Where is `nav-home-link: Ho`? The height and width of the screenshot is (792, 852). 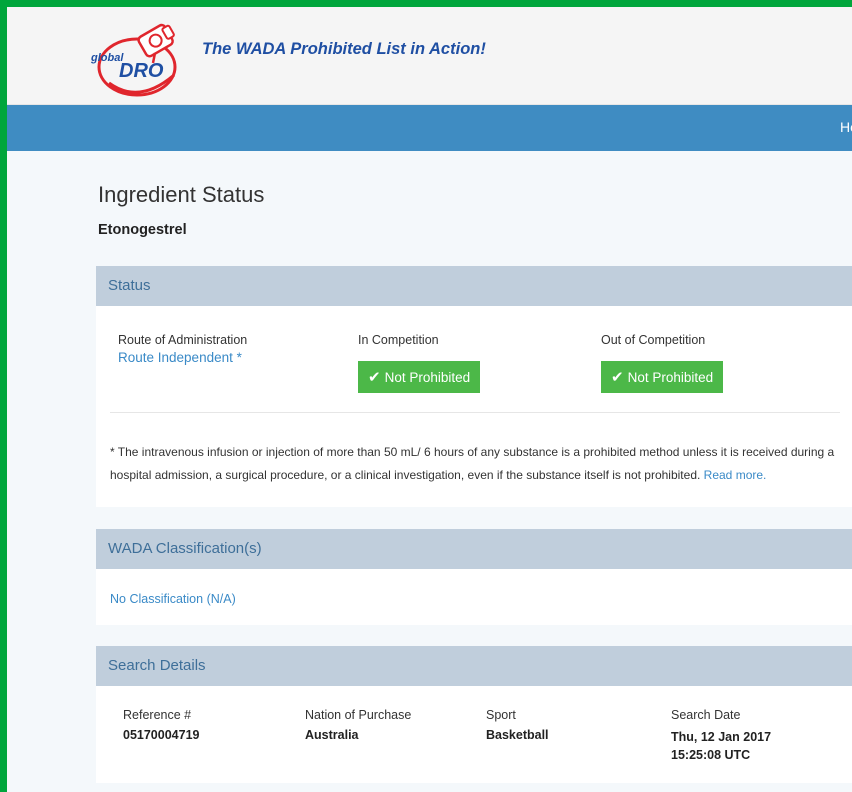
nav-home-link: Ho is located at coordinates (846, 127).